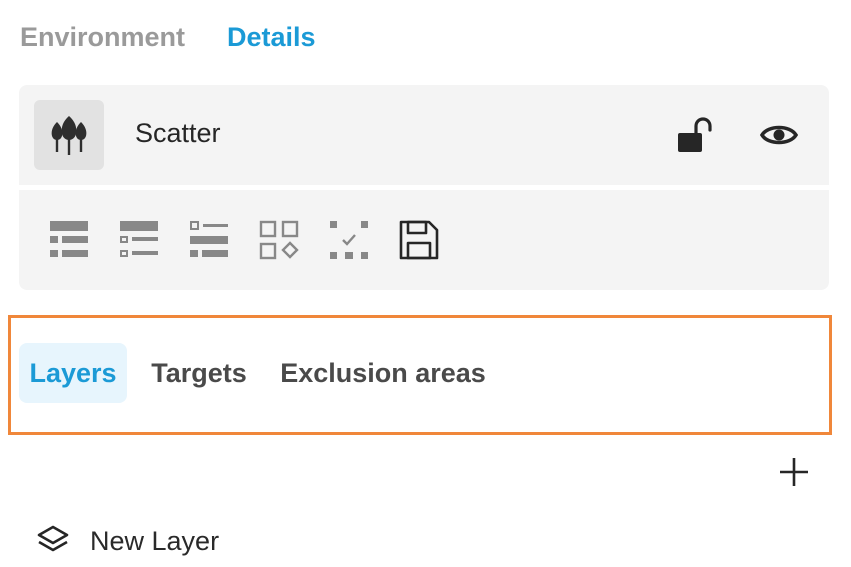  What do you see at coordinates (419, 240) in the screenshot?
I see `save-icon` at bounding box center [419, 240].